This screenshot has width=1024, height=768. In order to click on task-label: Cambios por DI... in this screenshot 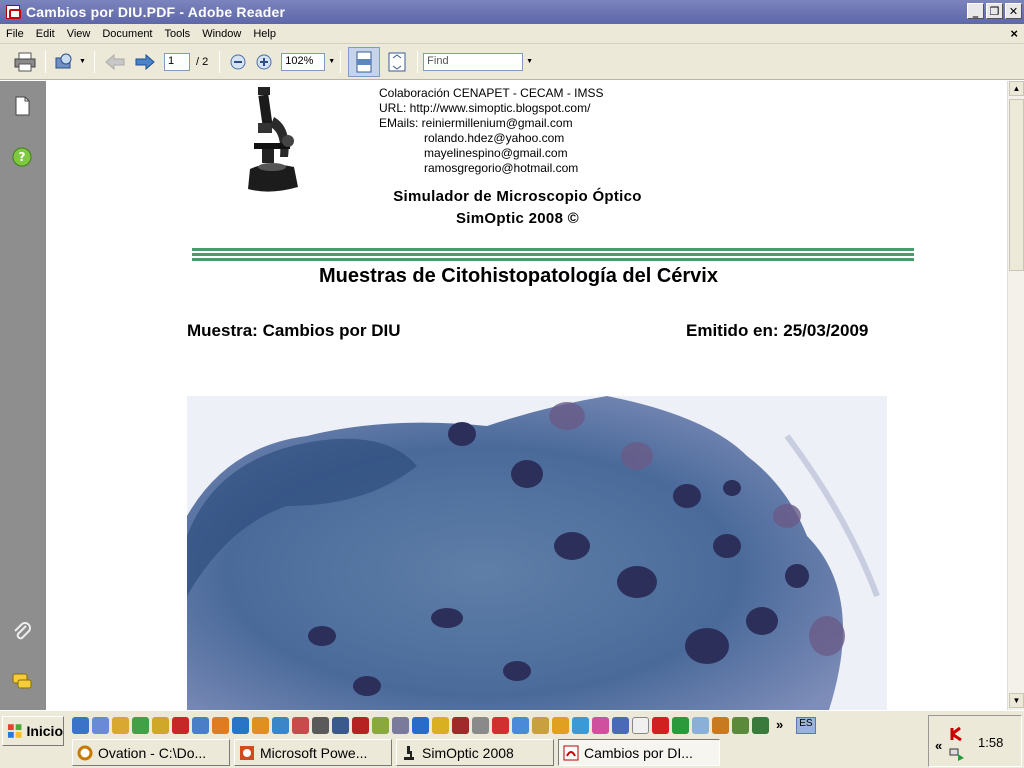, I will do `click(638, 752)`.